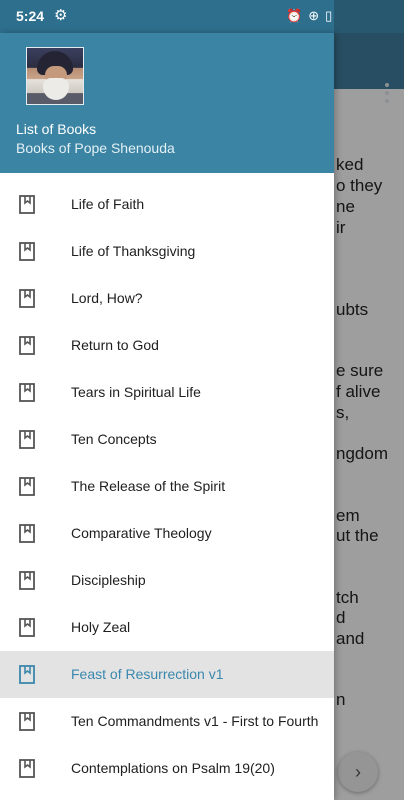  What do you see at coordinates (167, 204) in the screenshot?
I see `book-item: Life of Faith` at bounding box center [167, 204].